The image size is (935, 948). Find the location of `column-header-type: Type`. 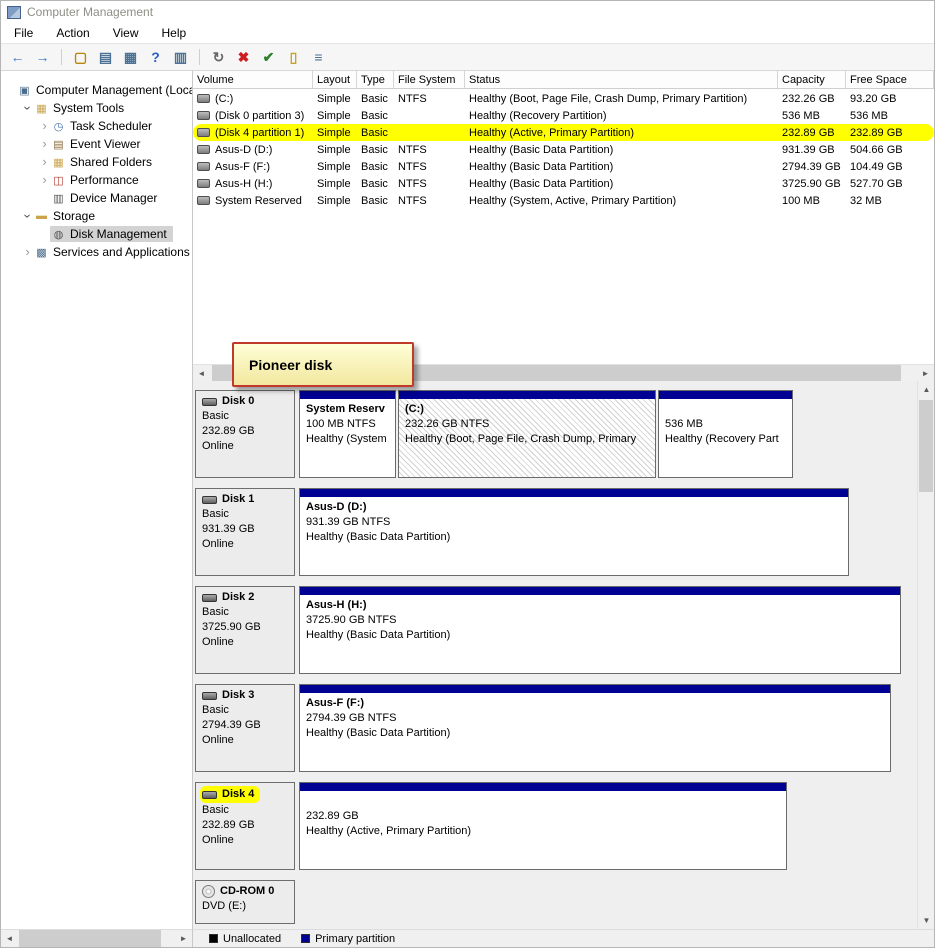

column-header-type: Type is located at coordinates (375, 79).